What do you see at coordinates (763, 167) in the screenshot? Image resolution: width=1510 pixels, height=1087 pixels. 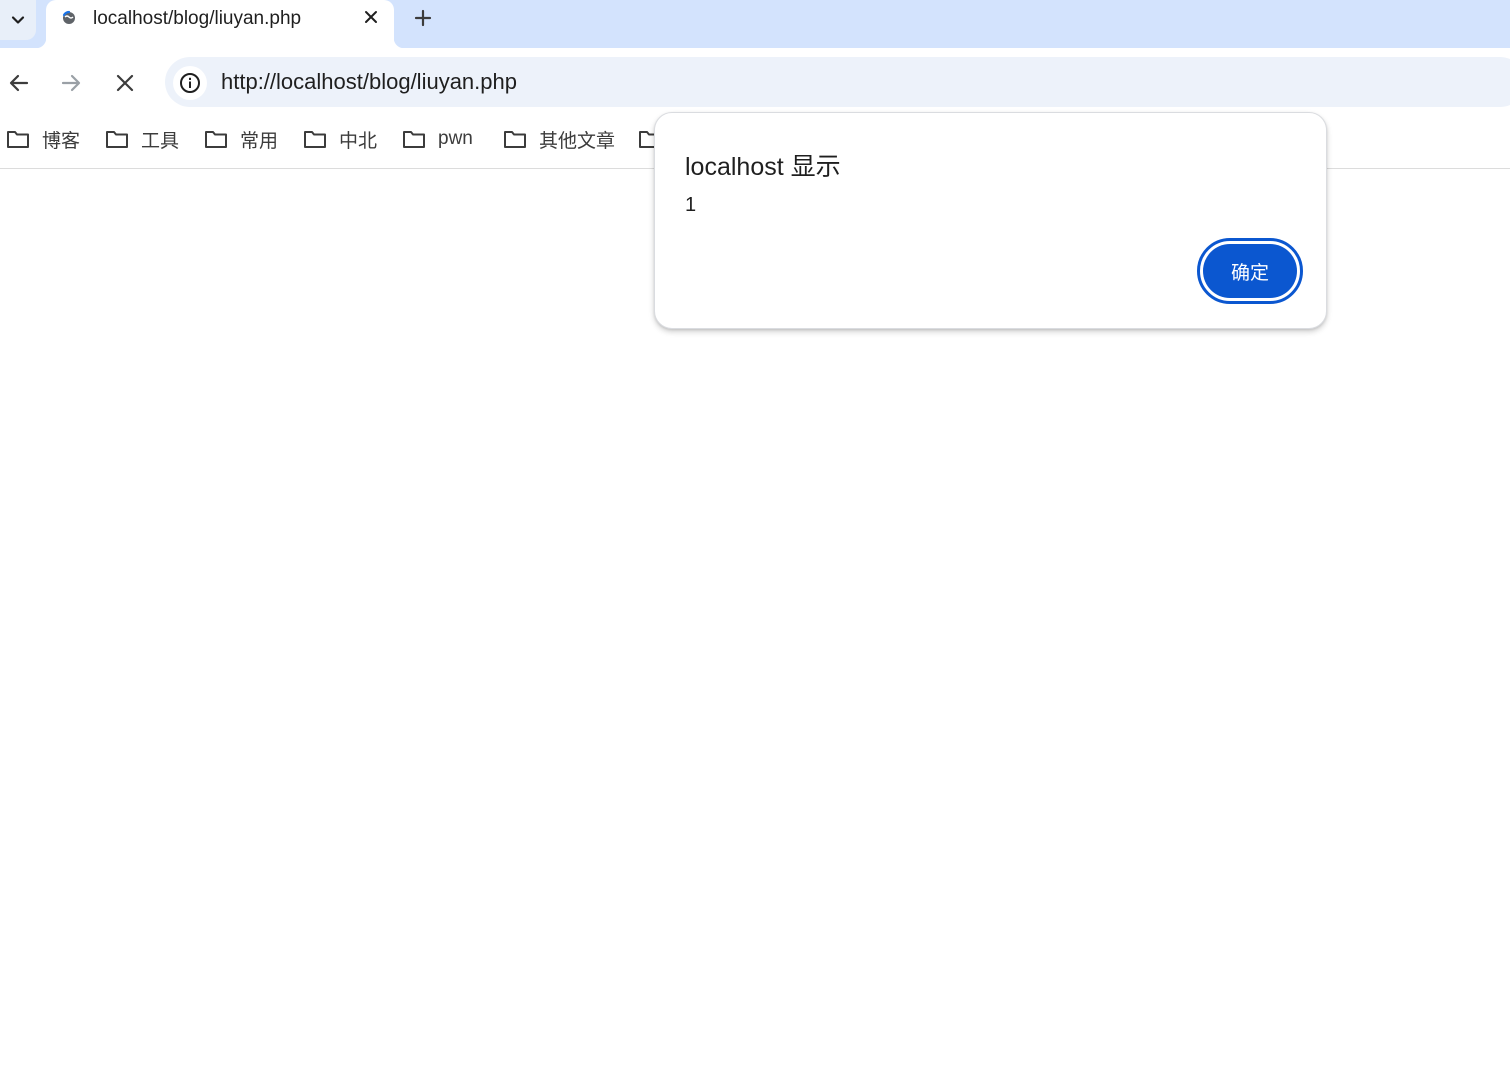 I see `dialog-title: localhost 显示` at bounding box center [763, 167].